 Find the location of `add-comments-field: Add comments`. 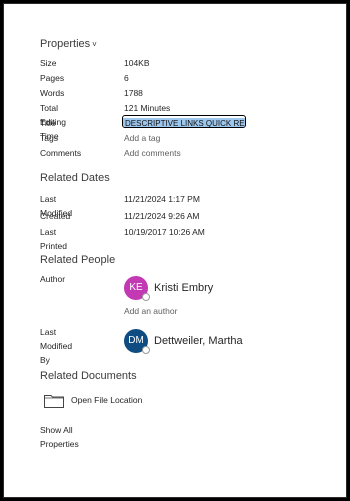

add-comments-field: Add comments is located at coordinates (152, 153).